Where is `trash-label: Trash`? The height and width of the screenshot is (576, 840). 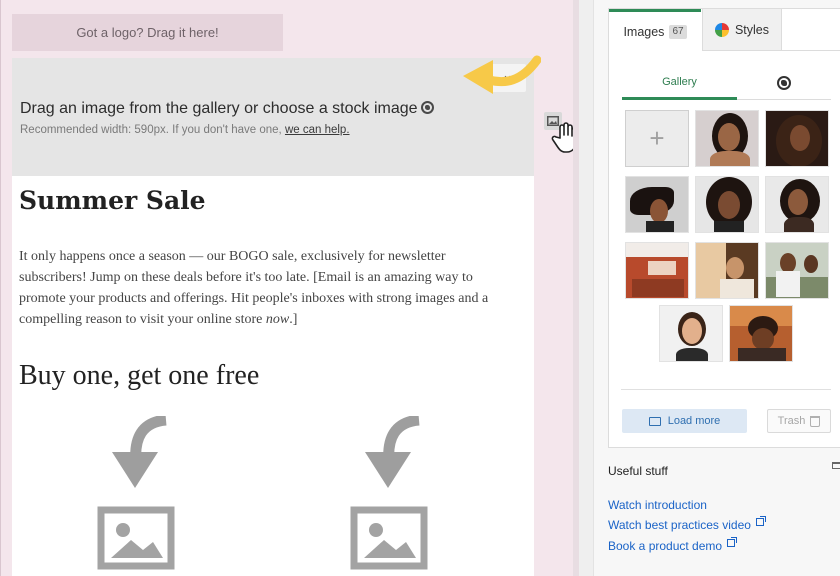 trash-label: Trash is located at coordinates (791, 421).